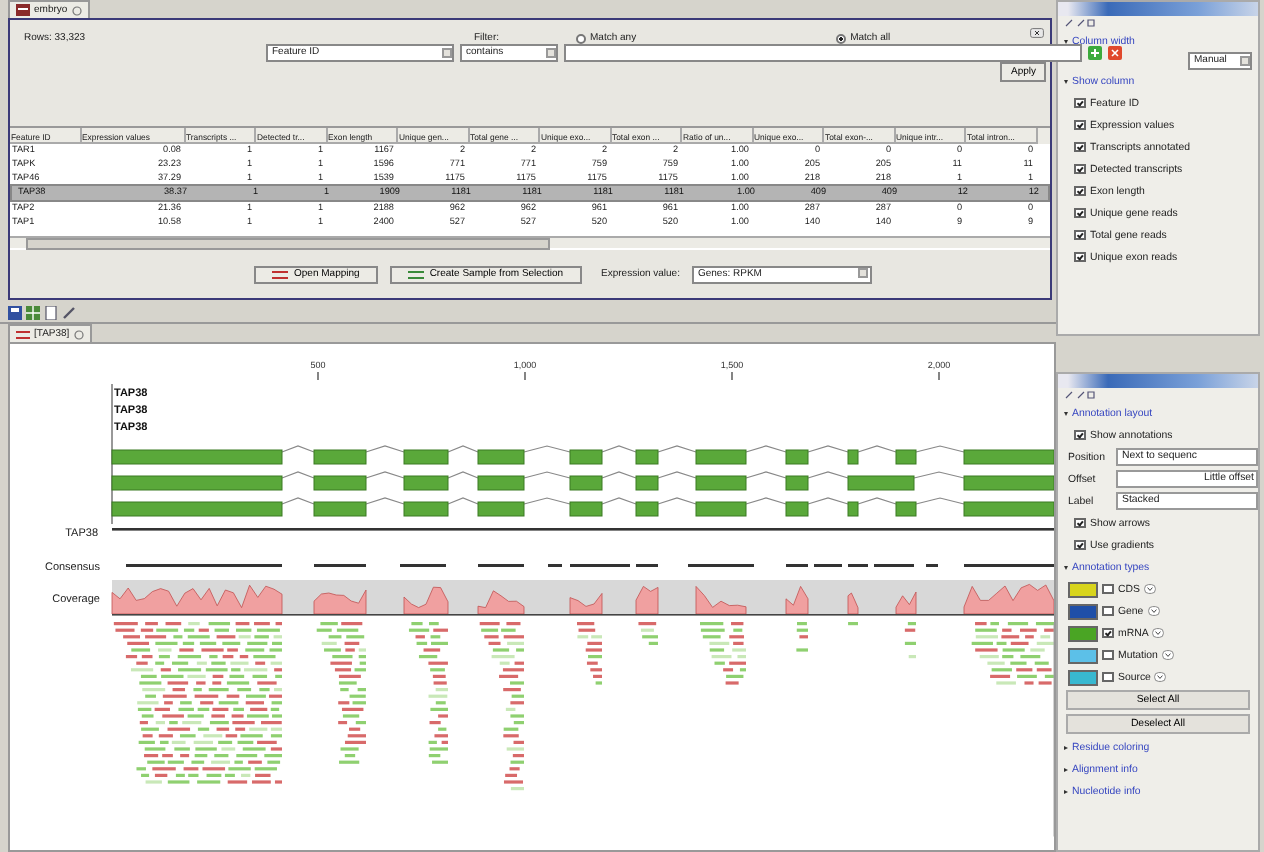  Describe the element at coordinates (69, 313) in the screenshot. I see `edit-icon` at that location.